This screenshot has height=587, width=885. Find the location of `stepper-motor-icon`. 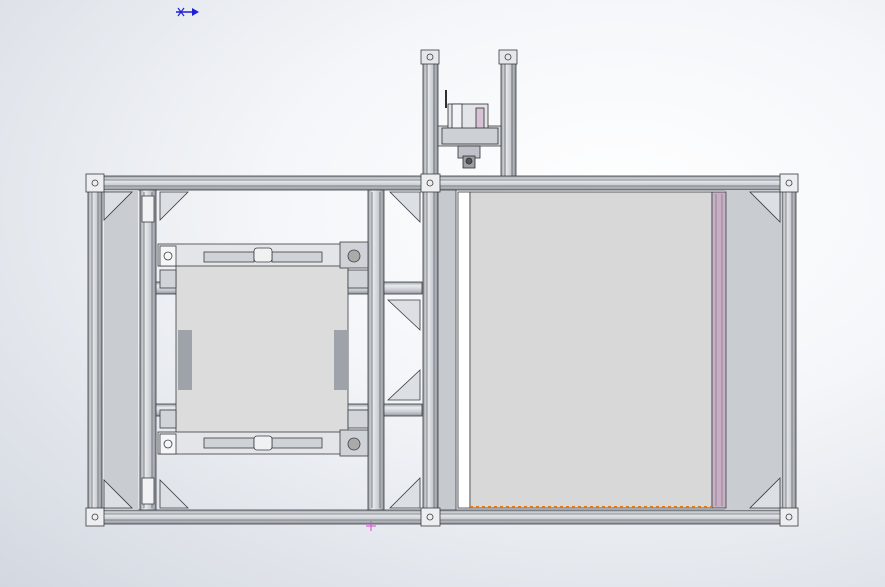

stepper-motor-icon is located at coordinates (470, 129).